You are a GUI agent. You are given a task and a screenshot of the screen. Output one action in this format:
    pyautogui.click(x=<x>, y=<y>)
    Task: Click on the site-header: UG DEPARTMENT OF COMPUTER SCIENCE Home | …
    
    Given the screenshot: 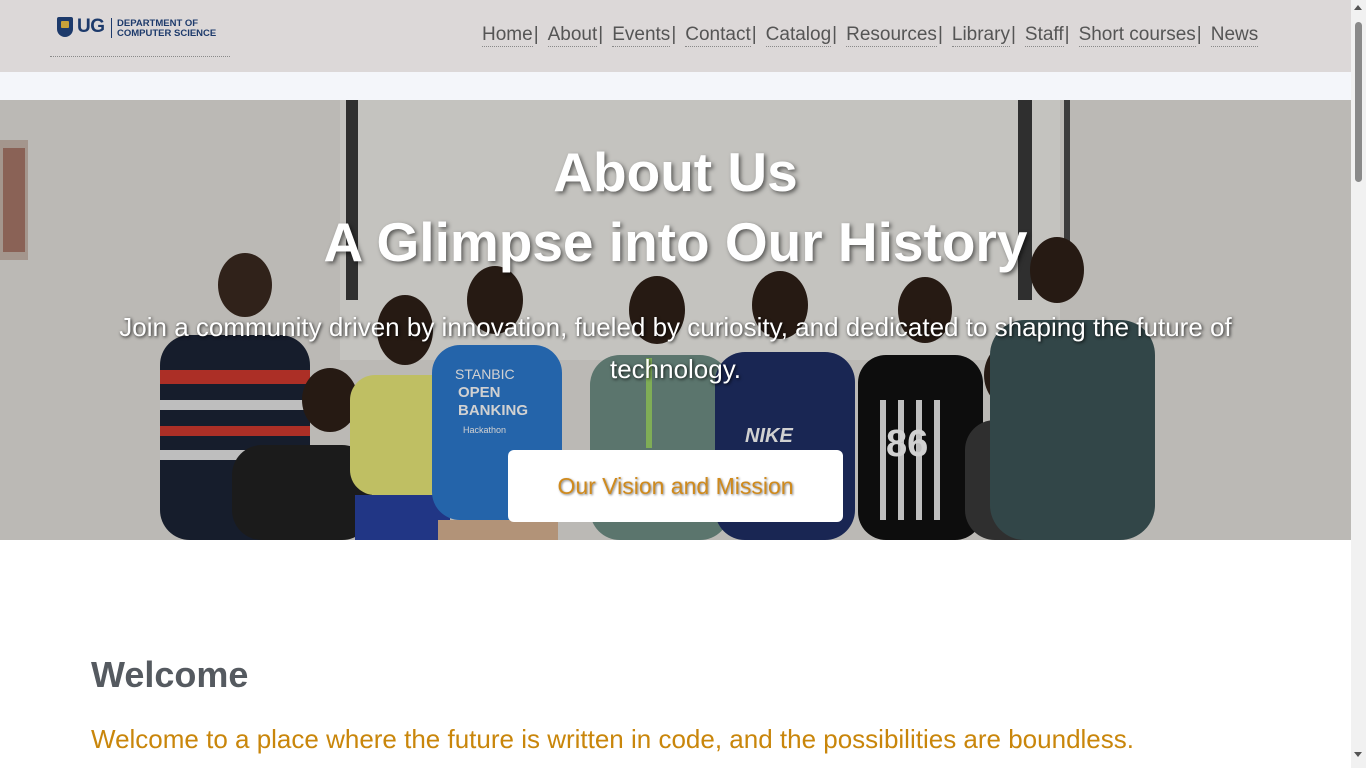 What is the action you would take?
    pyautogui.click(x=675, y=36)
    